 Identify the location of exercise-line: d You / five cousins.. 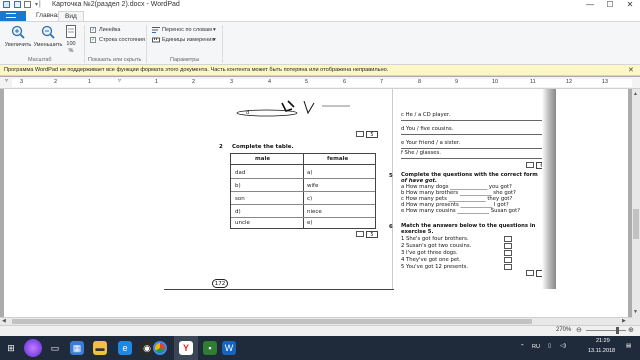
(427, 129).